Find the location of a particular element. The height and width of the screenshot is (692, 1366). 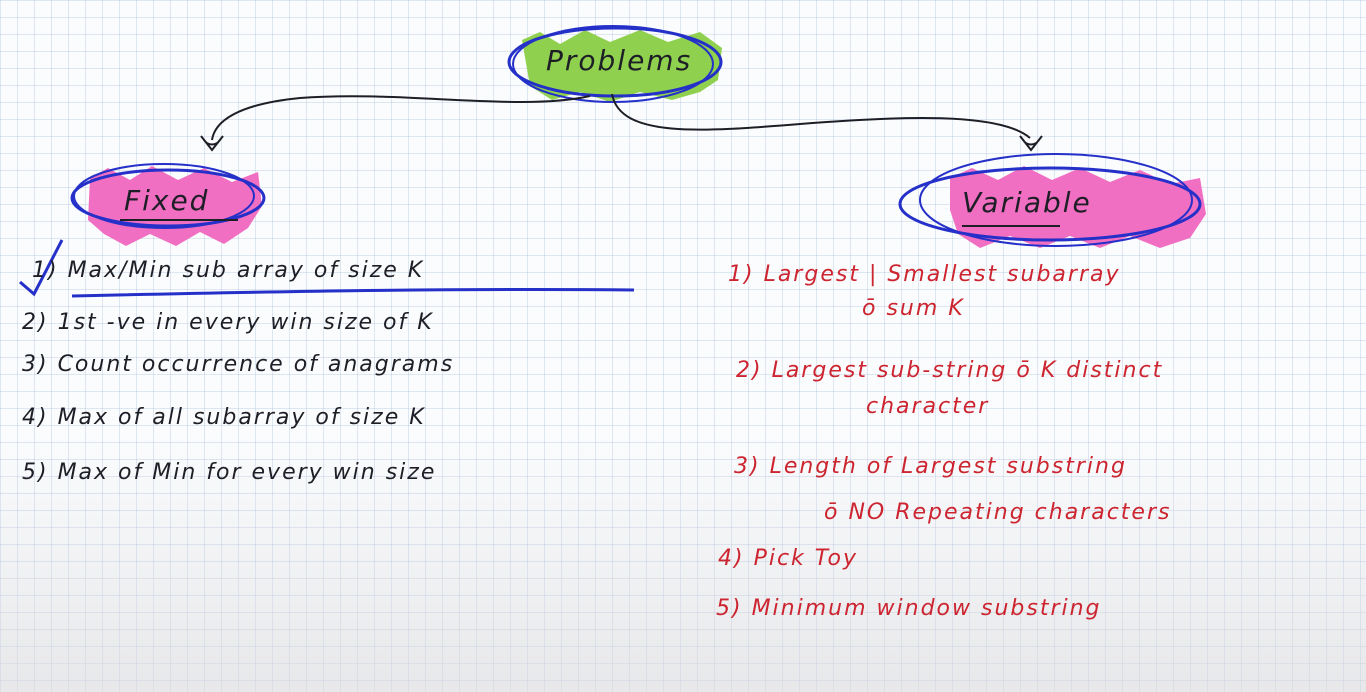

variable-item-line: ō NO Repeating characters is located at coordinates (998, 512).